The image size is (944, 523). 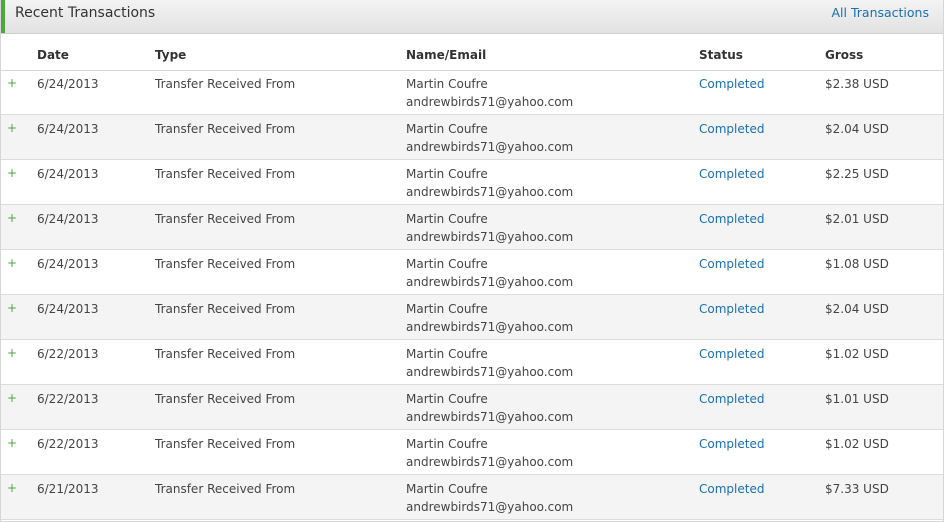 I want to click on column-header-gross: Gross, so click(x=844, y=55).